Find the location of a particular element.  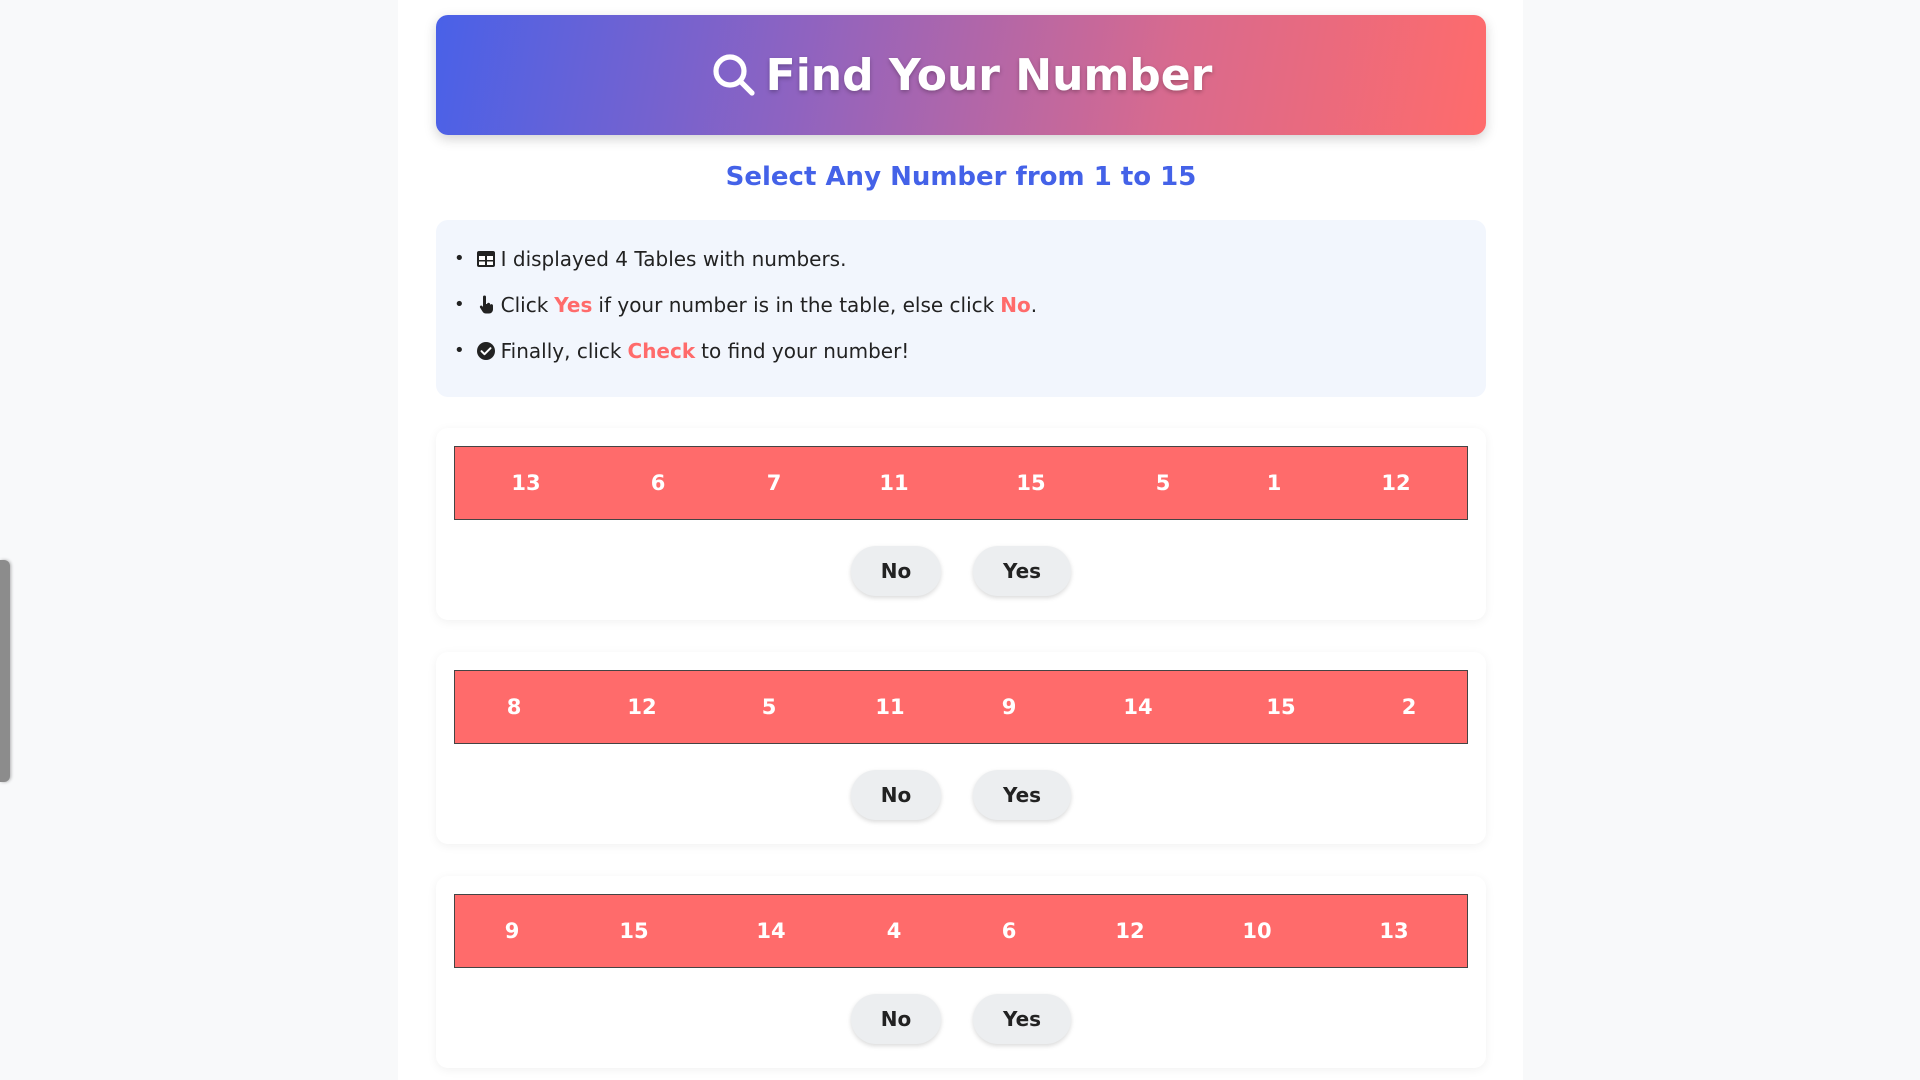

no-highlight: No is located at coordinates (1015, 305).